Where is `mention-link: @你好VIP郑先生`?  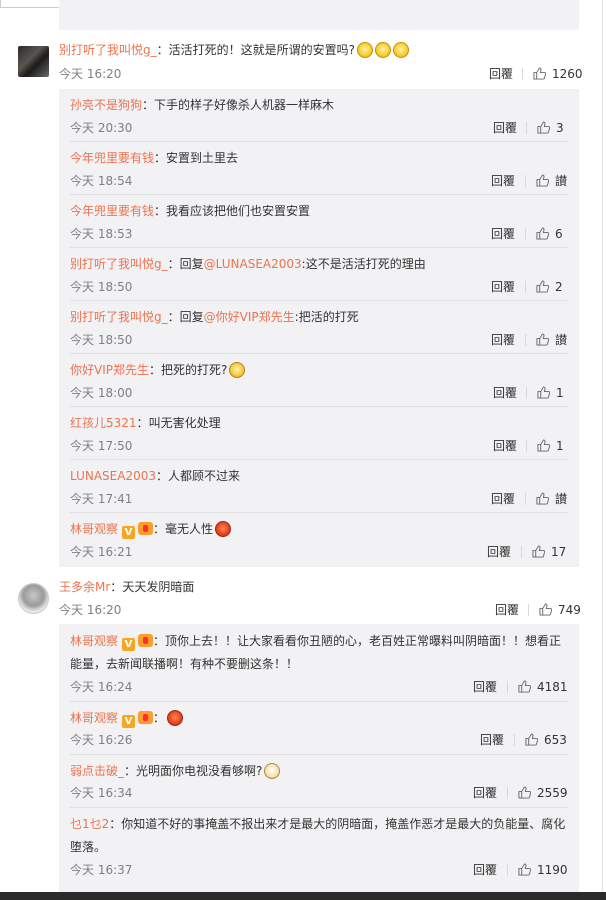 mention-link: @你好VIP郑先生 is located at coordinates (249, 317).